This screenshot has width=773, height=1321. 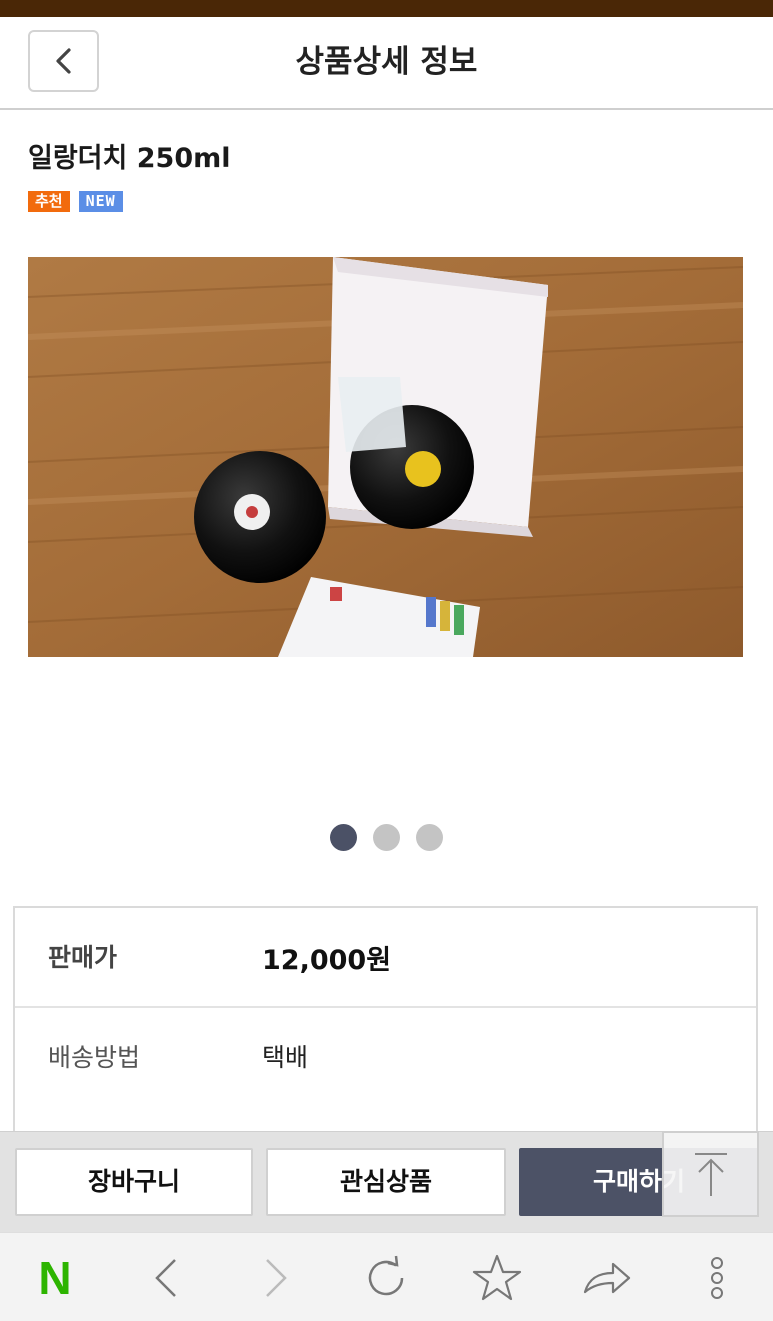 What do you see at coordinates (83, 957) in the screenshot?
I see `price-label: 판매가` at bounding box center [83, 957].